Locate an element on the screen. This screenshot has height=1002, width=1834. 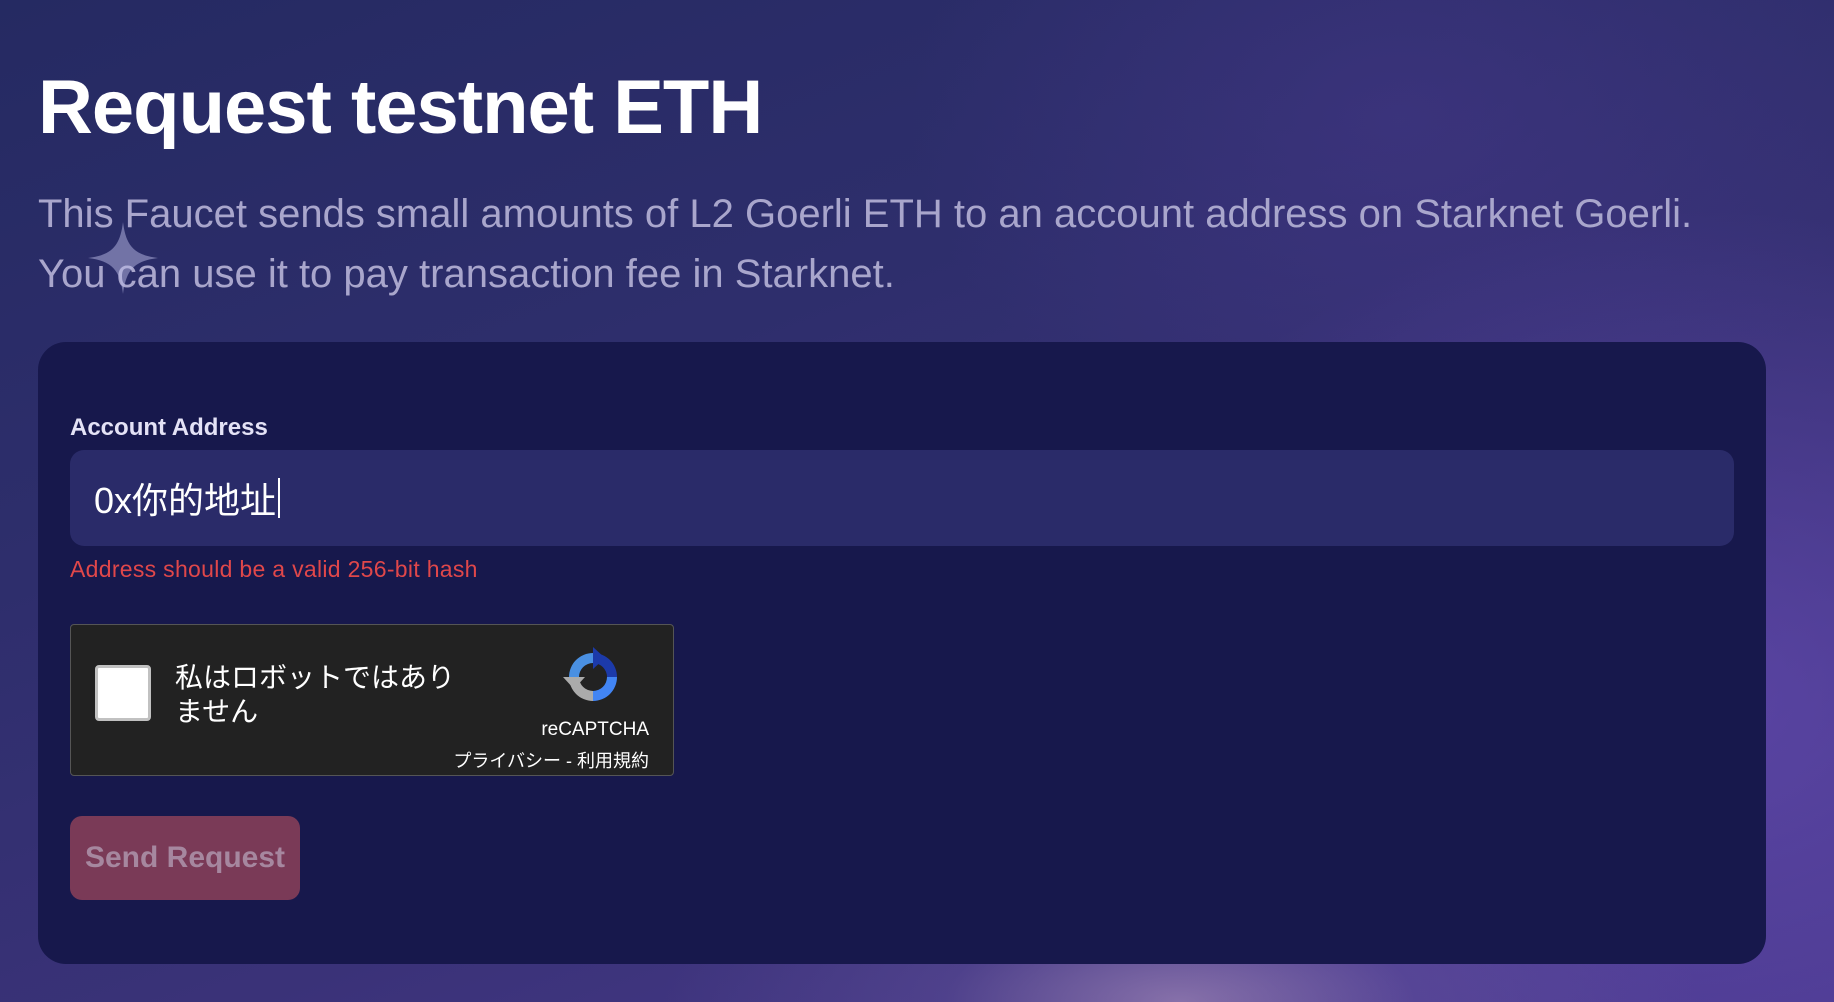
sparkle-icon is located at coordinates (123, 258).